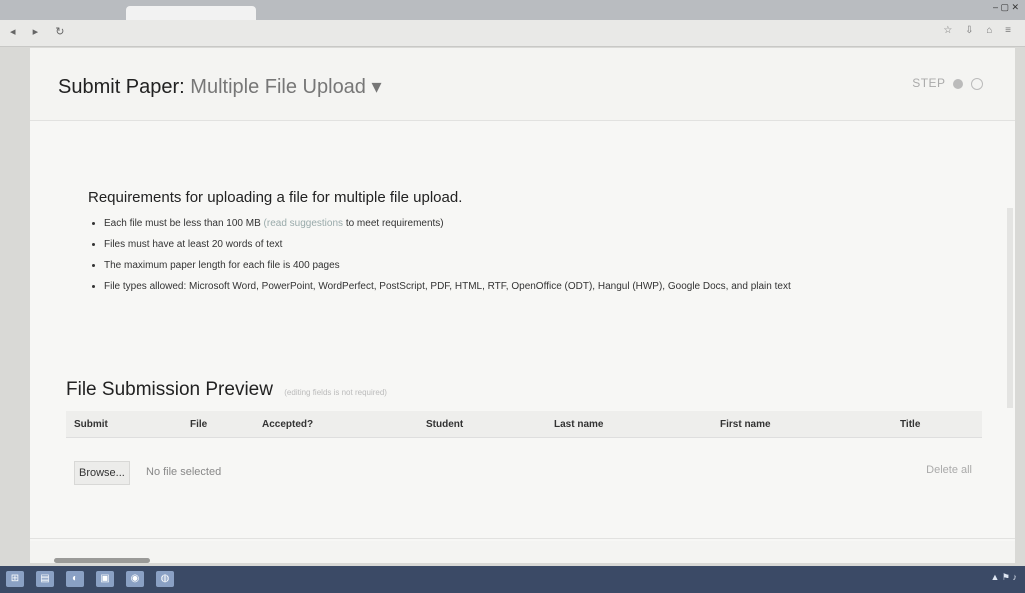  What do you see at coordinates (376, 87) in the screenshot?
I see `chevron-down-icon: ▾` at bounding box center [376, 87].